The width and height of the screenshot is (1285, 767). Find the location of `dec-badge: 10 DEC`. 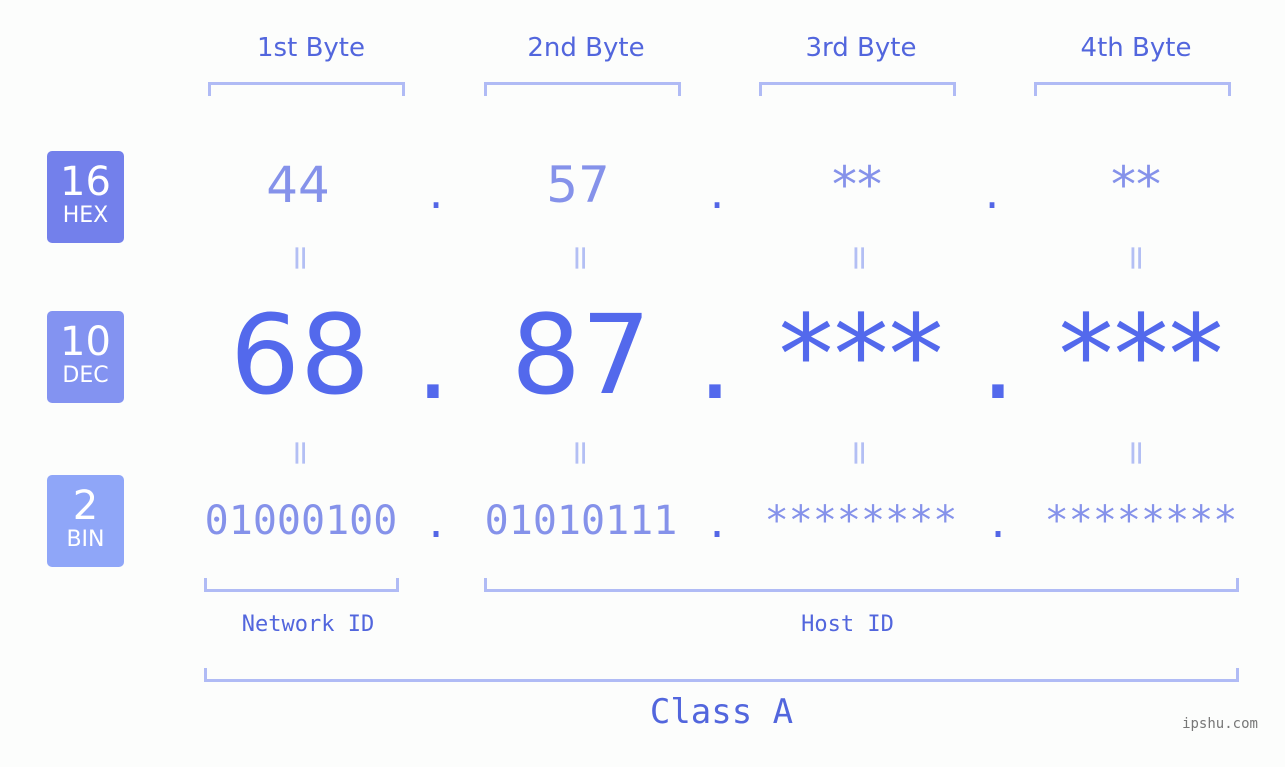

dec-badge: 10 DEC is located at coordinates (85, 357).